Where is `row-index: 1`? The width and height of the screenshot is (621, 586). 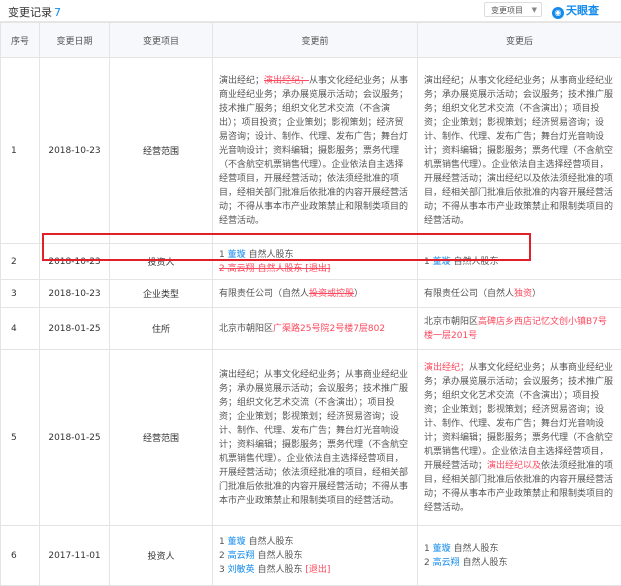 row-index: 1 is located at coordinates (20, 151).